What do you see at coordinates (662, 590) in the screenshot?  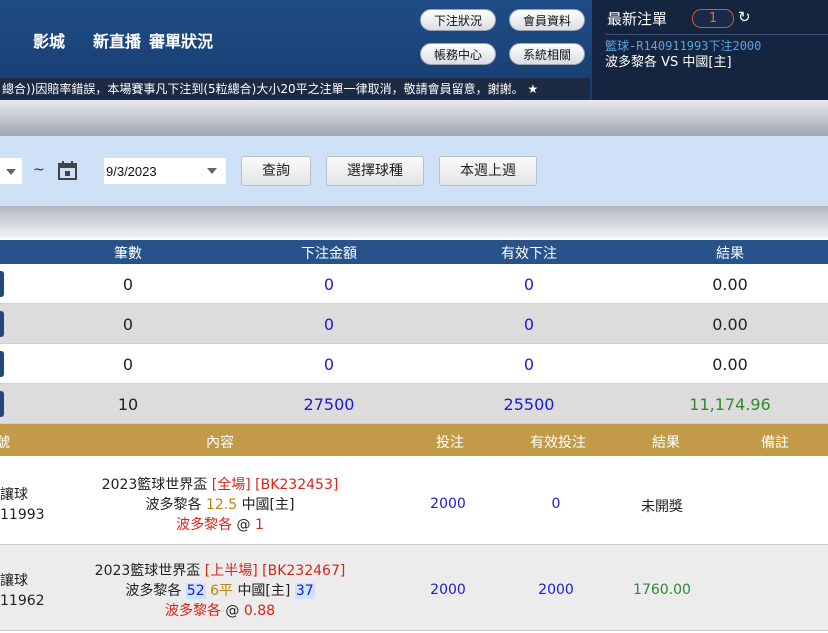 I see `bet-result: 1760.00` at bounding box center [662, 590].